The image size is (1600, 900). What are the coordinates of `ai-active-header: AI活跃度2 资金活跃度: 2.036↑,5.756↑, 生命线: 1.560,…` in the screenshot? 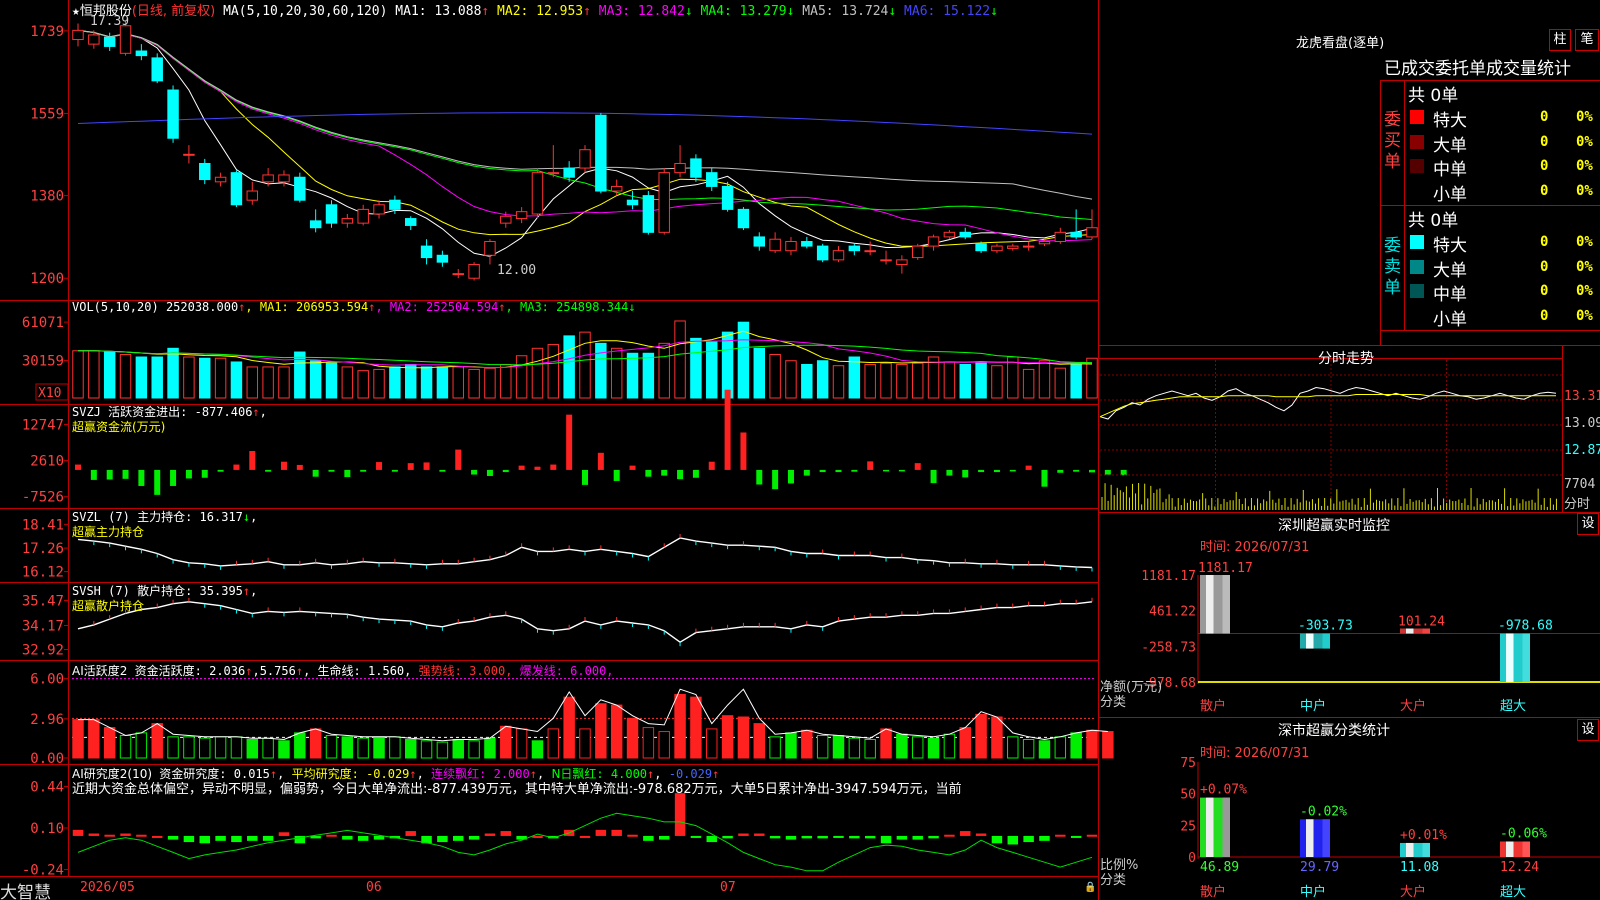 It's located at (343, 671).